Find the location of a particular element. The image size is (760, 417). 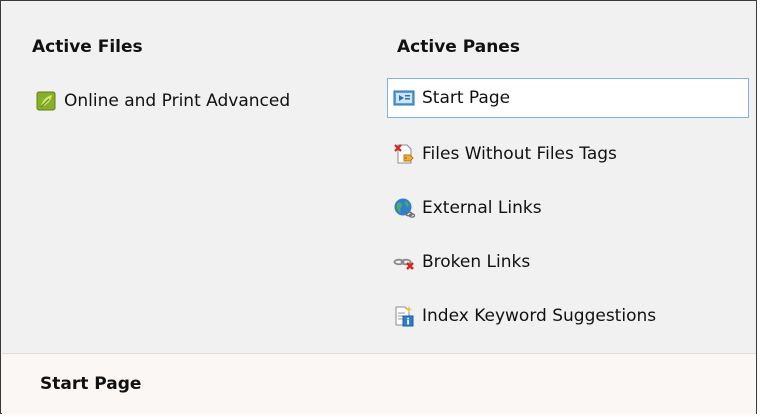

pane-item-label: Index Keyword Suggestions is located at coordinates (539, 316).